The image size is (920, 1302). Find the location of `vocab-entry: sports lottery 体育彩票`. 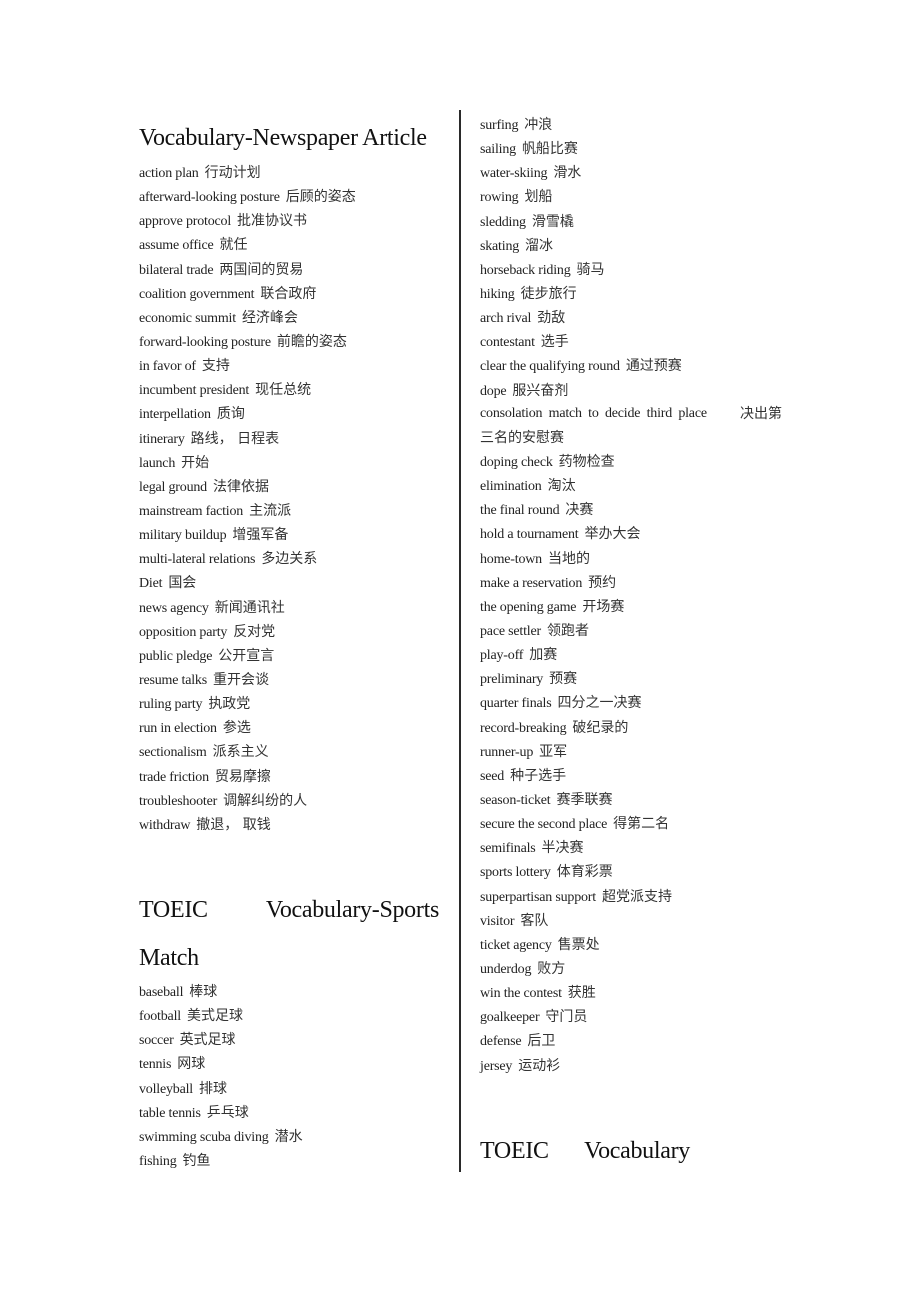

vocab-entry: sports lottery 体育彩票 is located at coordinates (576, 872).